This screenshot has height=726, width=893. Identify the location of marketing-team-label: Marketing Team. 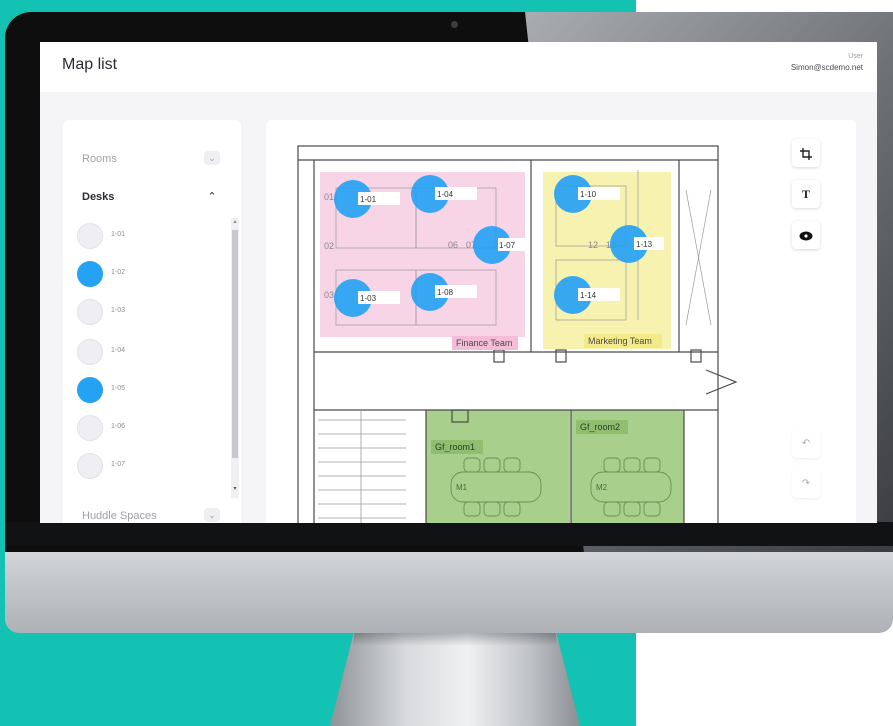
(623, 341).